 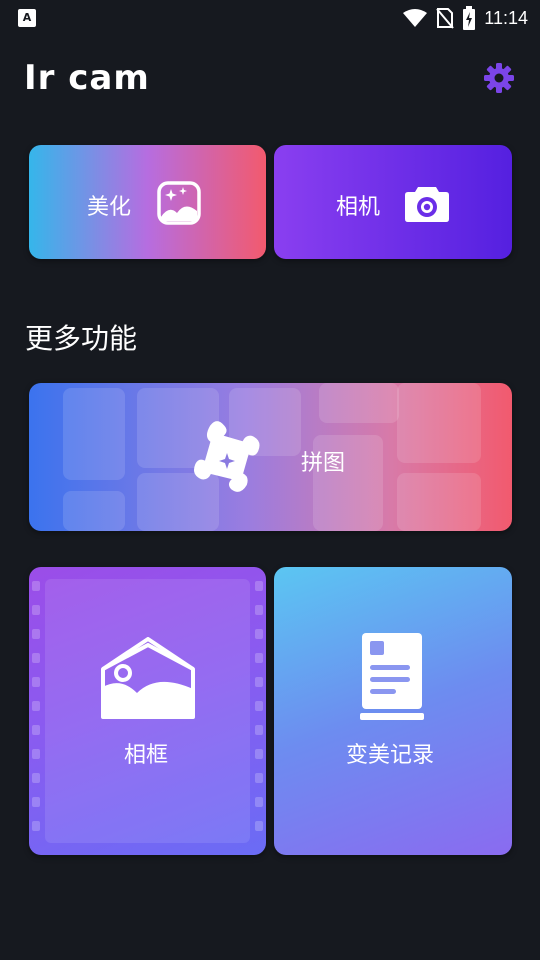 I want to click on battery-charging-icon, so click(x=469, y=18).